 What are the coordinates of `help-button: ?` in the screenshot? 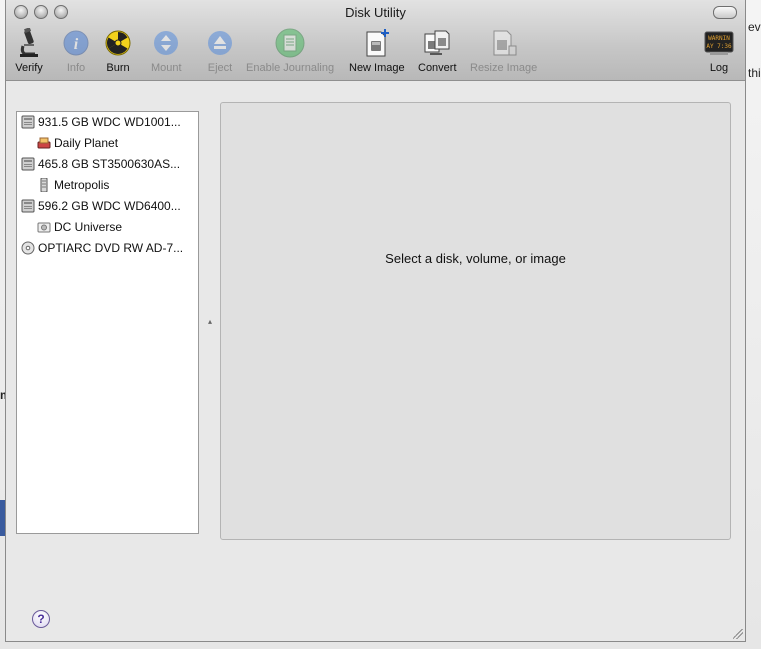 It's located at (41, 619).